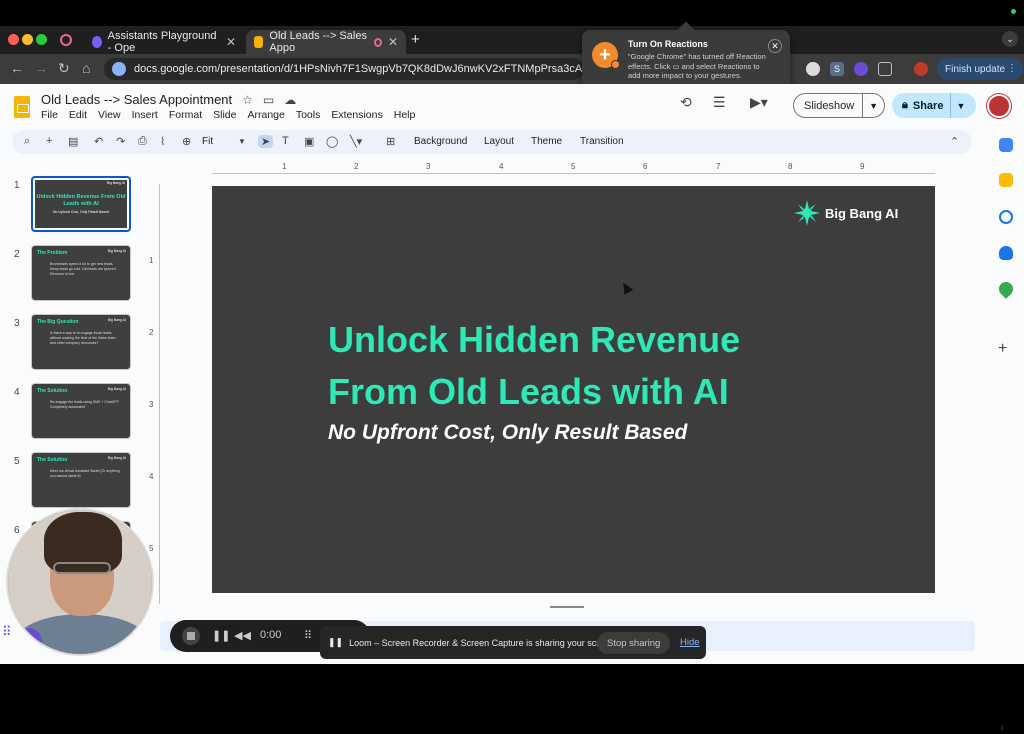  Describe the element at coordinates (27, 39) in the screenshot. I see `minimize-window-button` at that location.